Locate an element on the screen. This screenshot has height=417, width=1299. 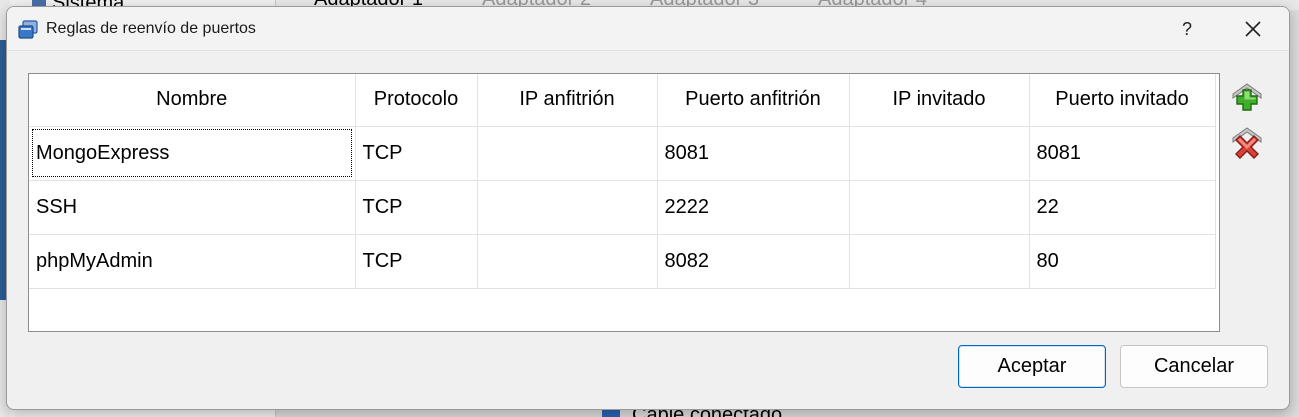
column-header-name: Nombre is located at coordinates (192, 100).